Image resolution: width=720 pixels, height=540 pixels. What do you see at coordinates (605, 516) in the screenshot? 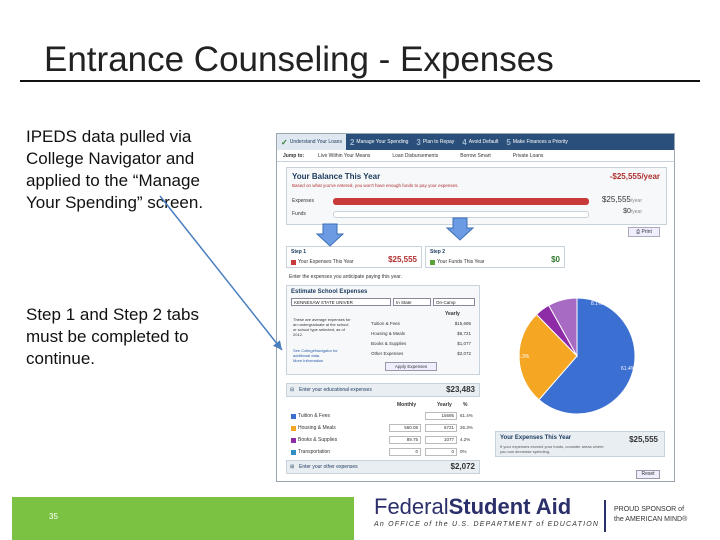
I see `logo-divider` at bounding box center [605, 516].